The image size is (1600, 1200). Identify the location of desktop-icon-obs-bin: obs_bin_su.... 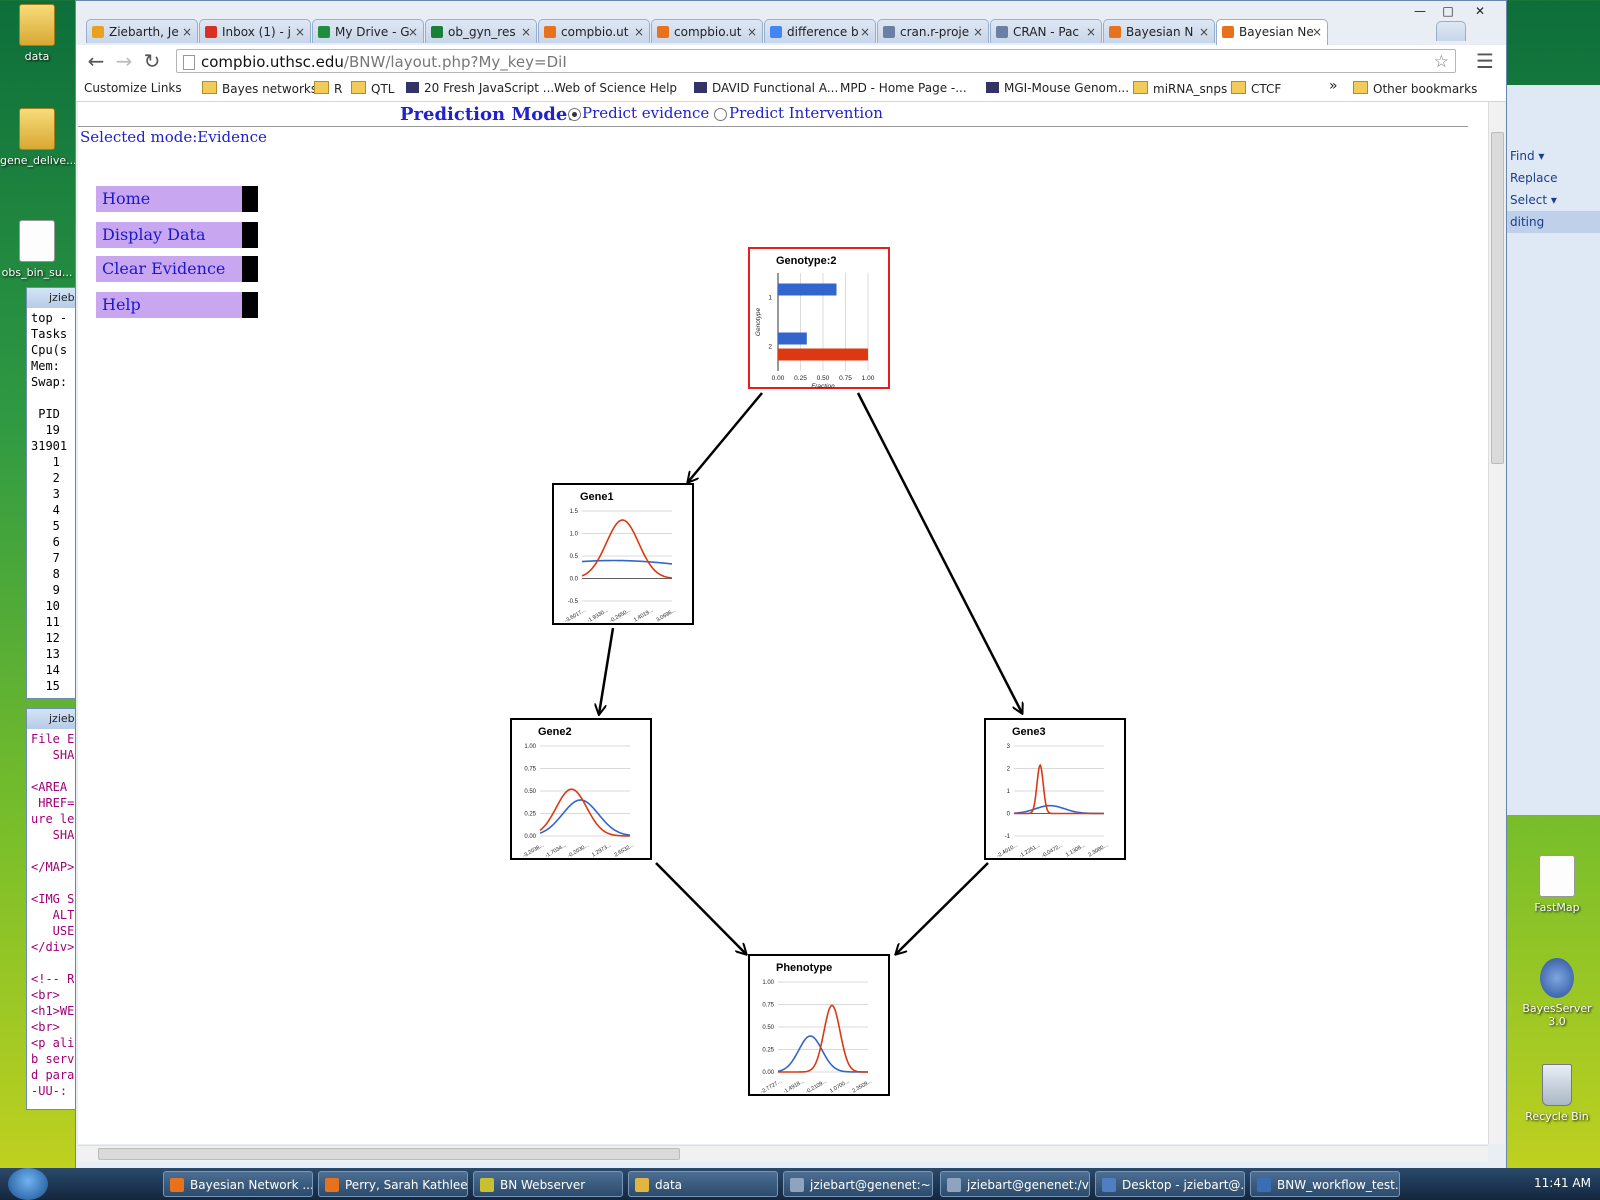
(37, 249).